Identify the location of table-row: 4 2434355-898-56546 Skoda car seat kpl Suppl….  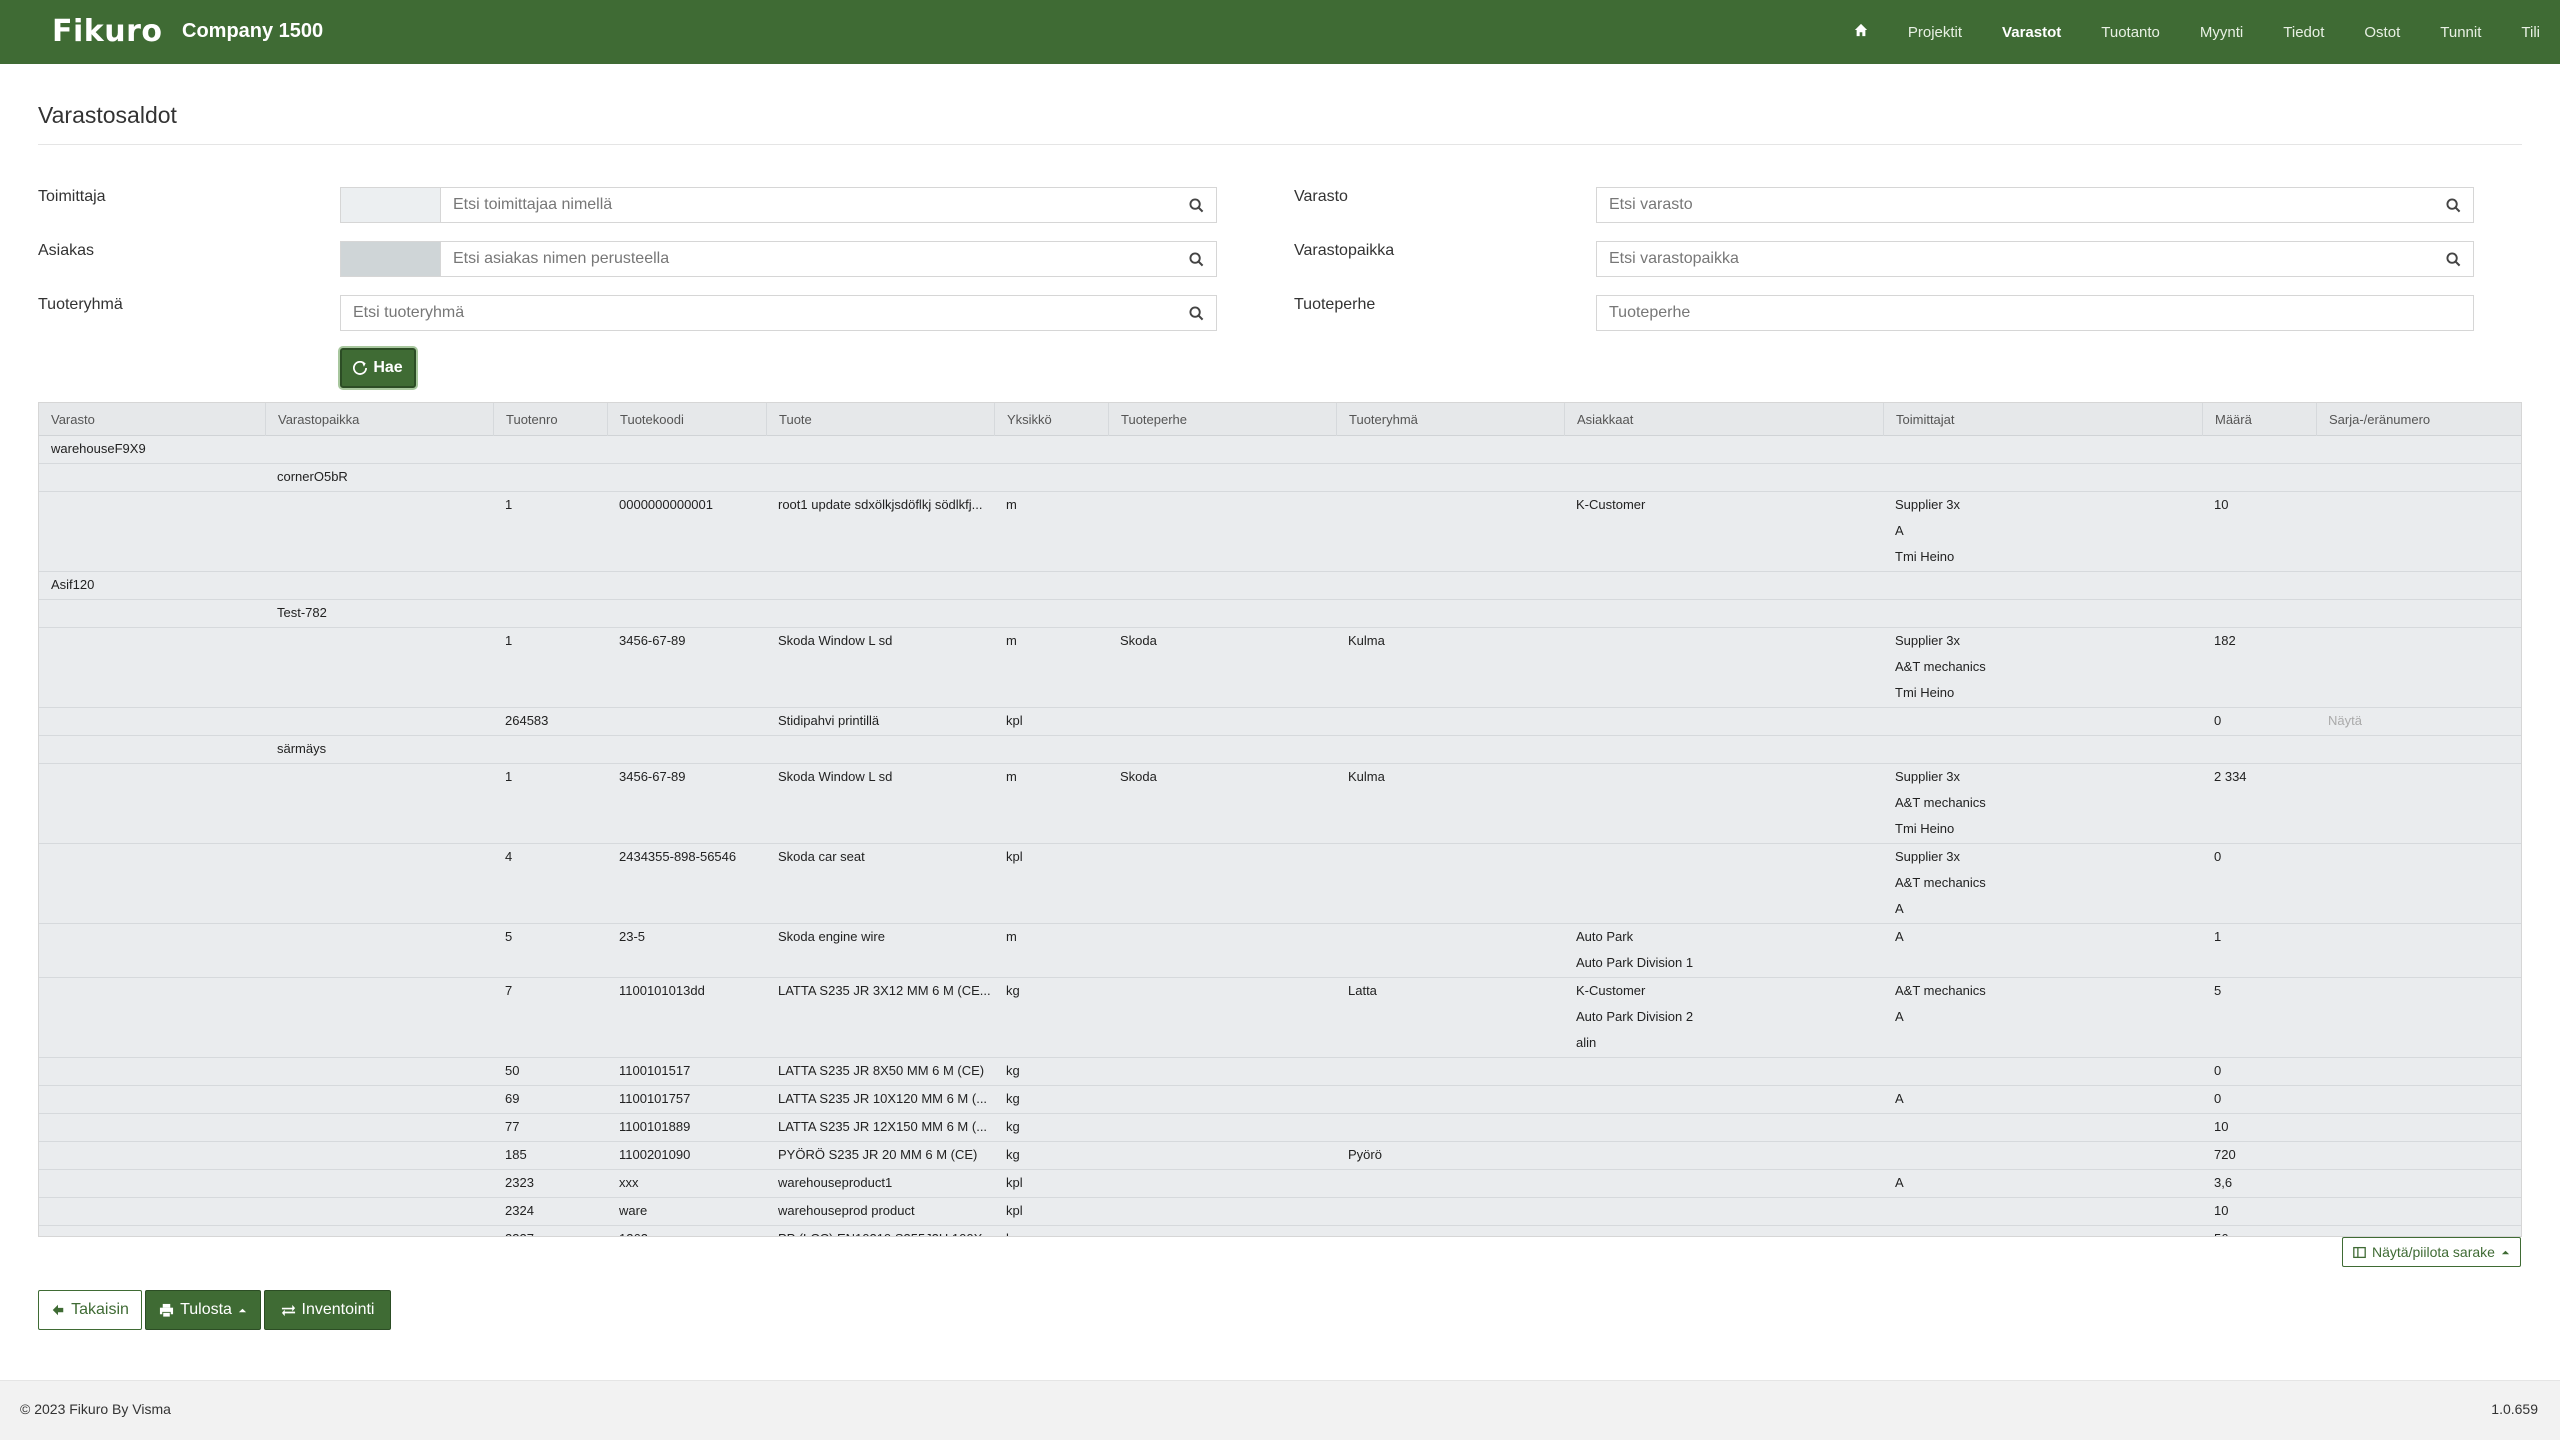
(1280, 884).